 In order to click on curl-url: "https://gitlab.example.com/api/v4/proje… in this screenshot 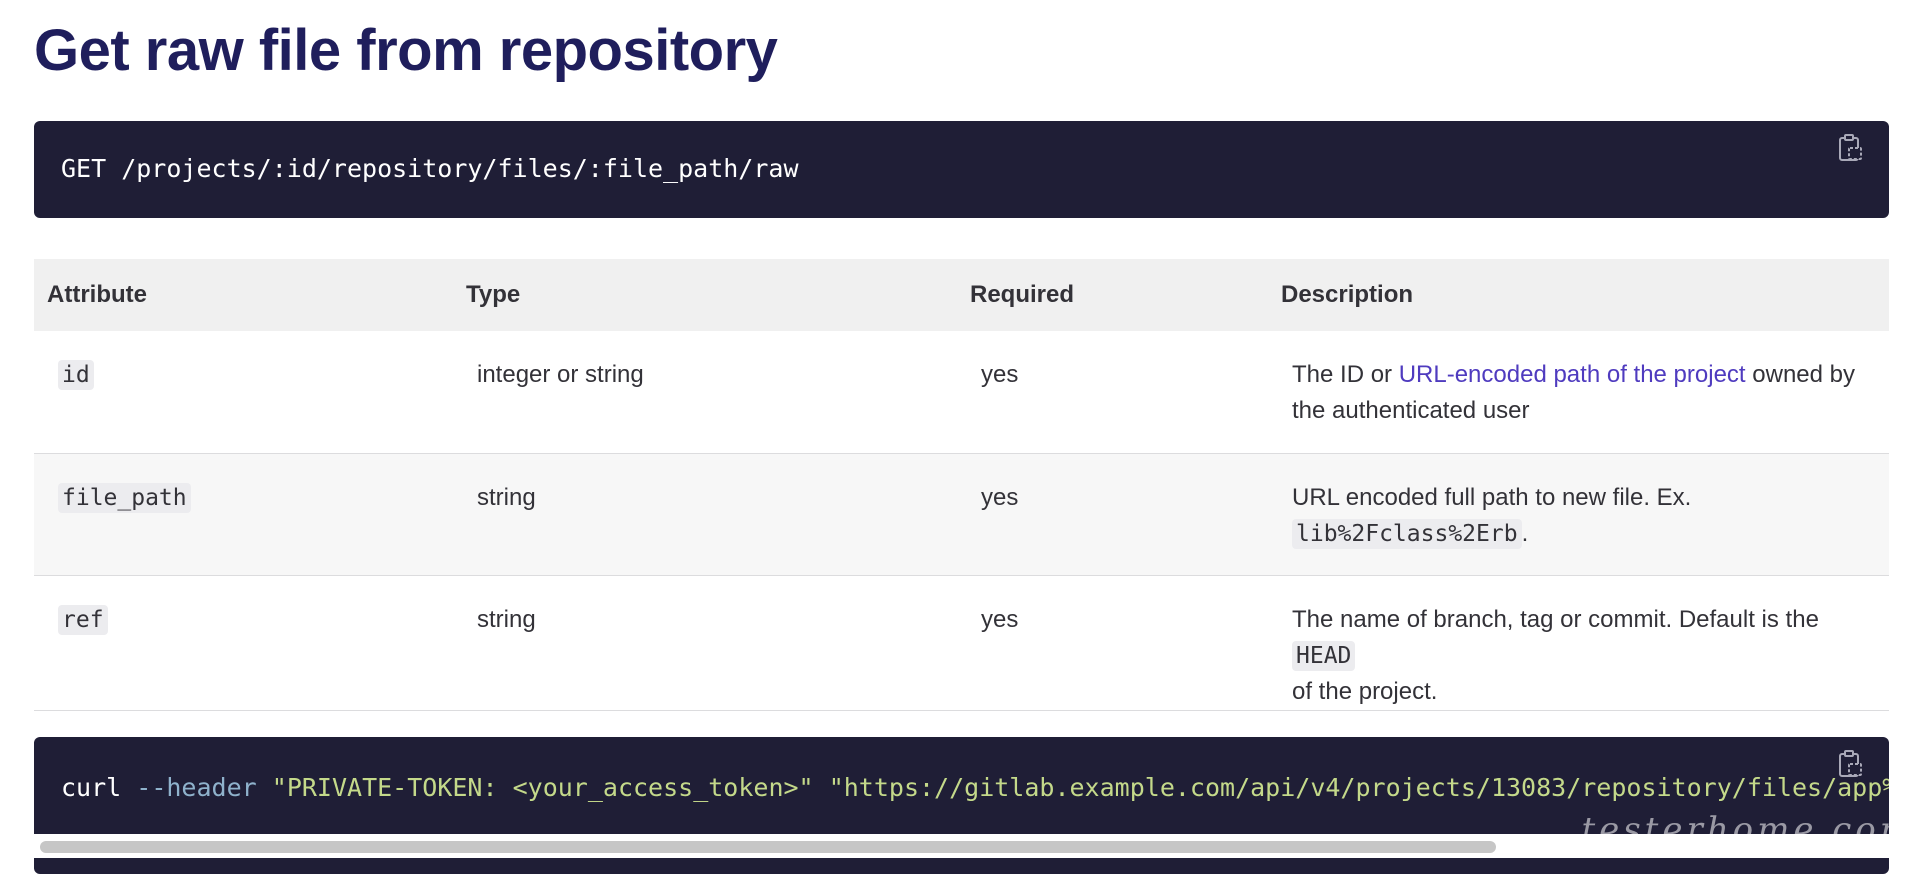, I will do `click(1358, 787)`.